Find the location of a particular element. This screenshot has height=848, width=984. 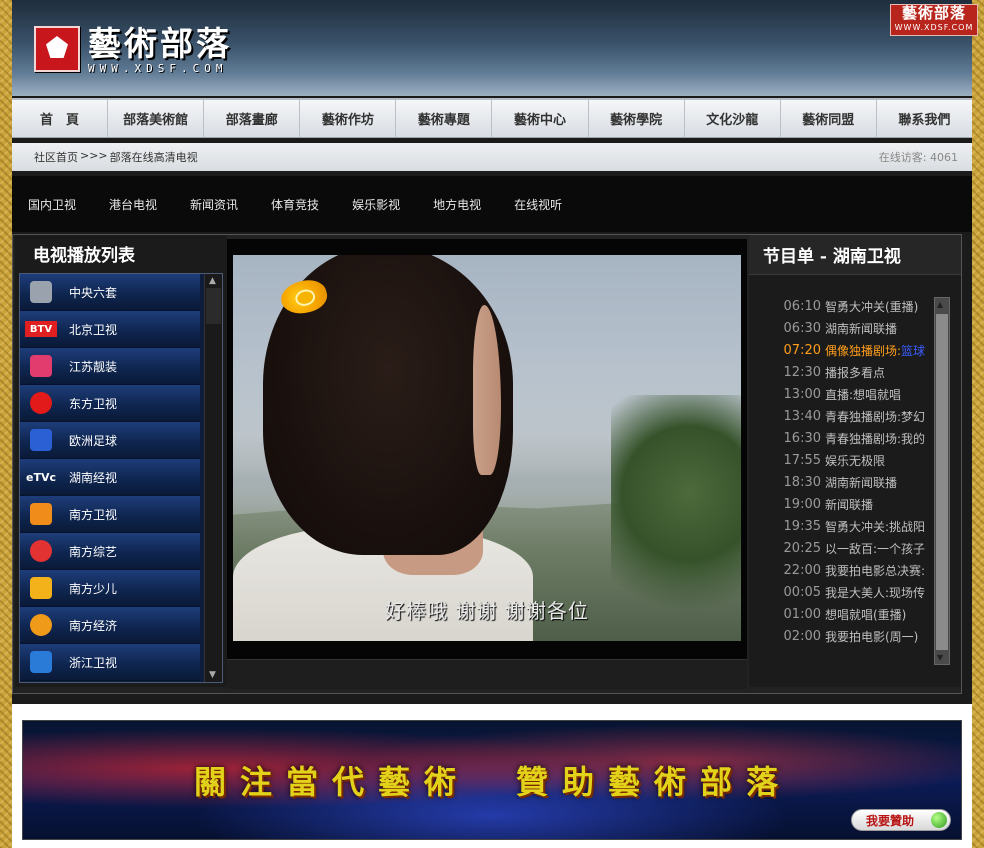

nav-item-2: 部落畫廊 is located at coordinates (252, 118).